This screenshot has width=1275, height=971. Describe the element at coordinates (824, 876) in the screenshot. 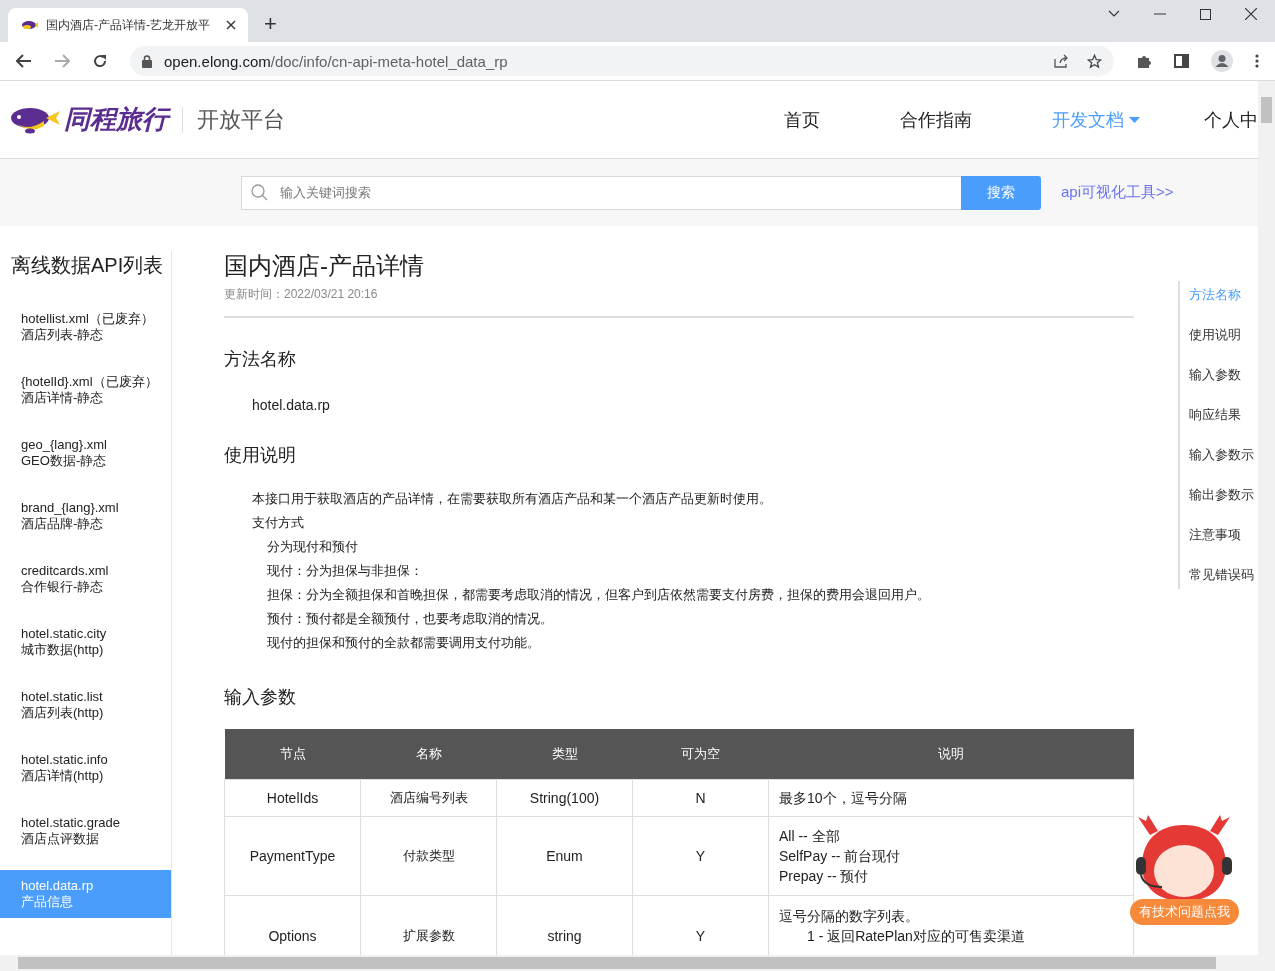

I see `description-text: Prepay -- 预付` at that location.